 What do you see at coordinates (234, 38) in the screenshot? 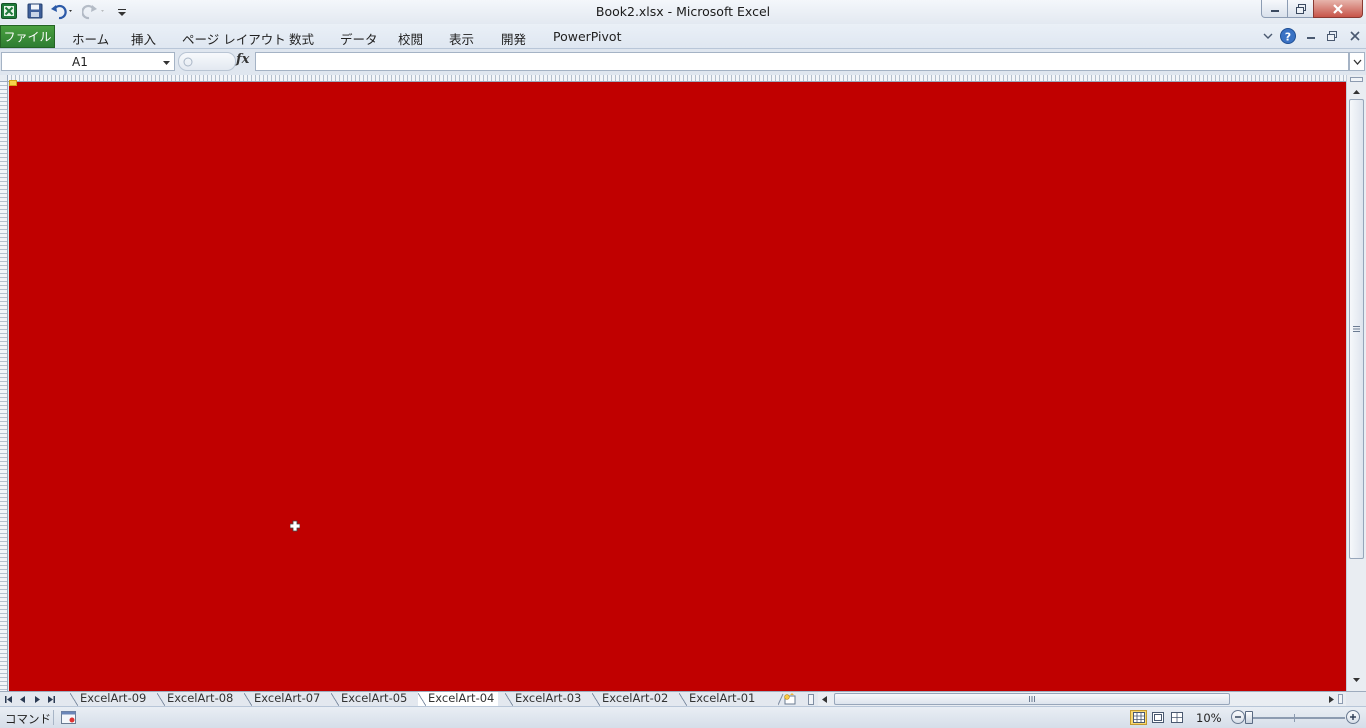
I see `tab-page-layout: ページ レイアウト` at bounding box center [234, 38].